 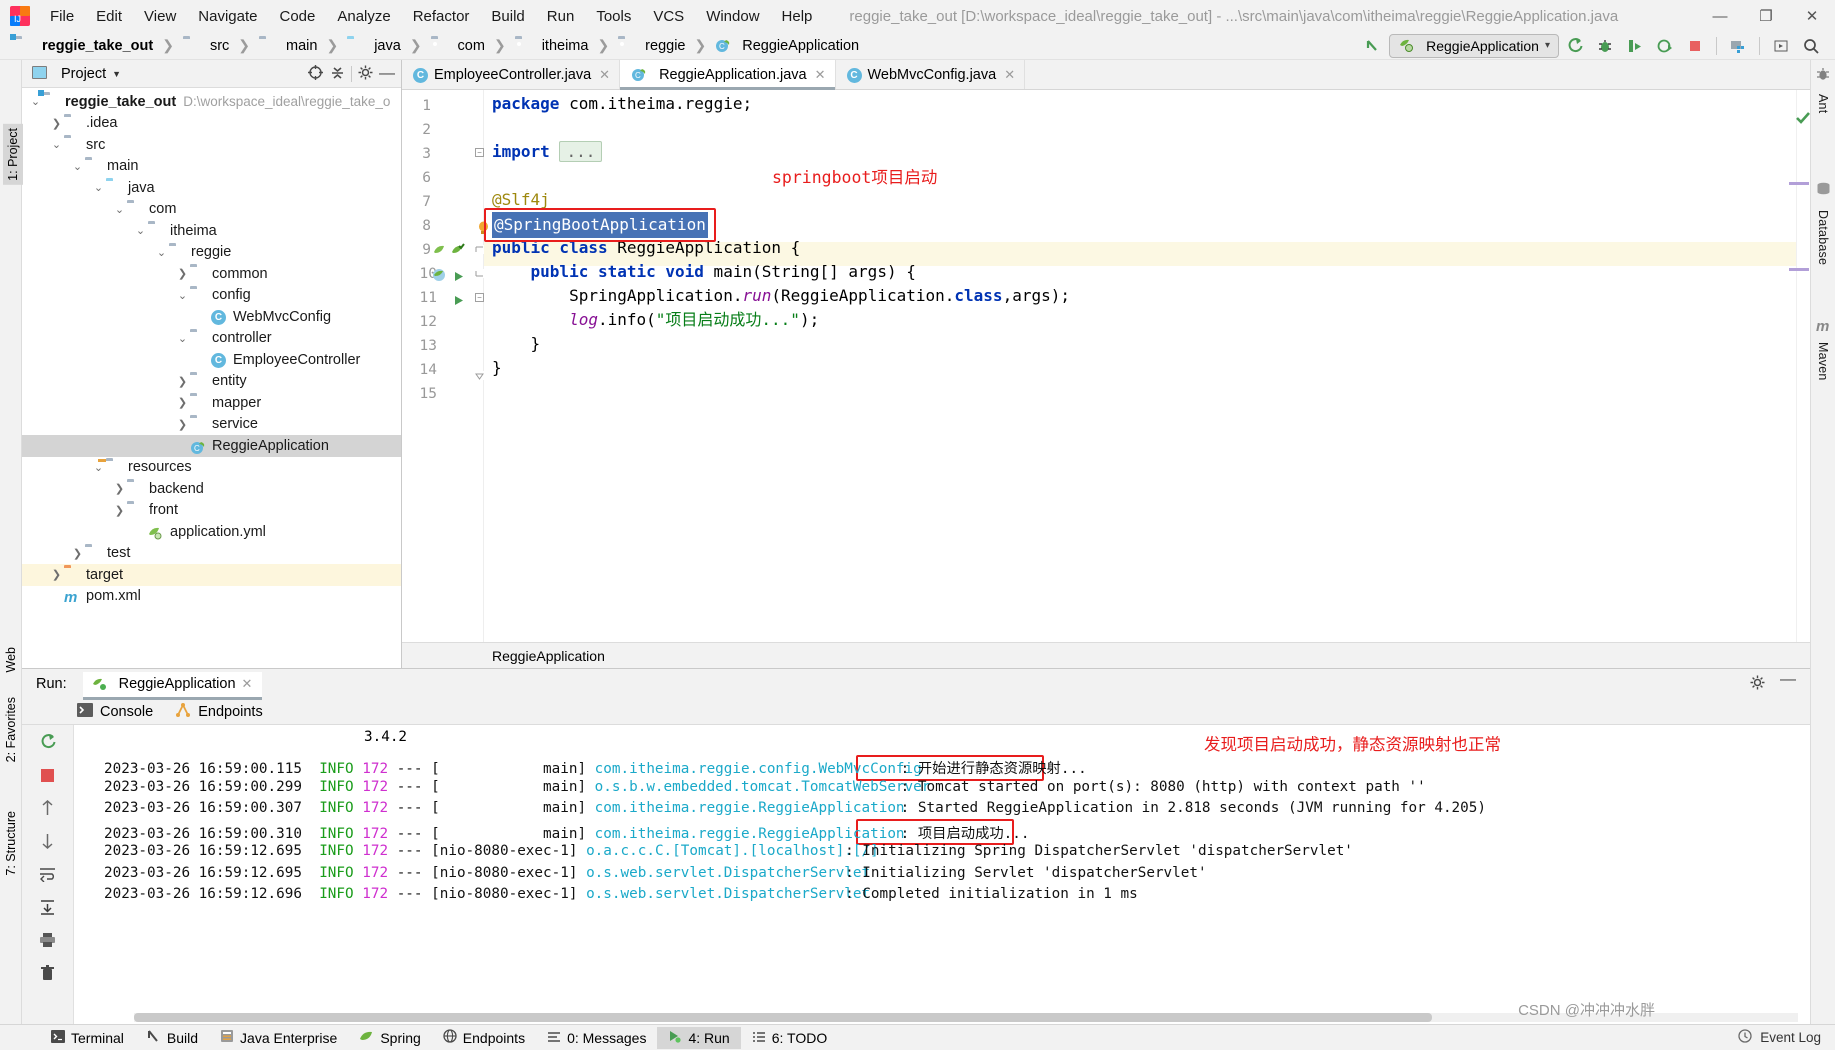 I want to click on breadcrumb-item-java: java, so click(x=374, y=46).